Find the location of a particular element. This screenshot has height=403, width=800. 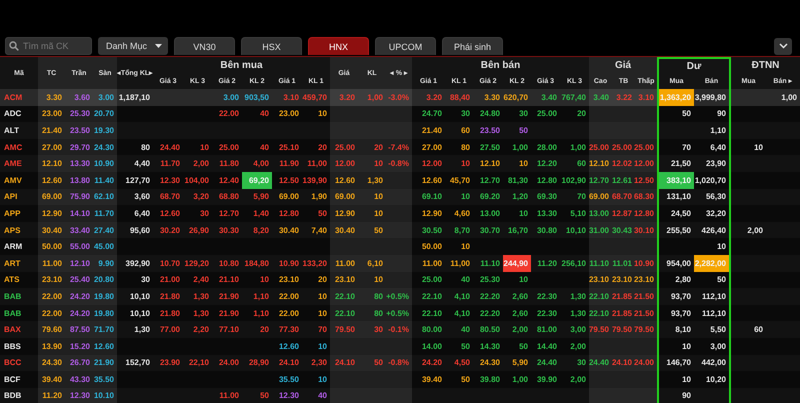

expand-button is located at coordinates (783, 46).